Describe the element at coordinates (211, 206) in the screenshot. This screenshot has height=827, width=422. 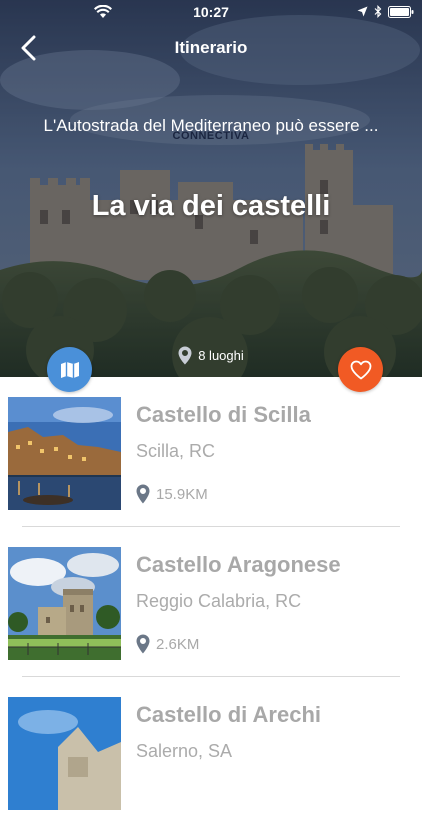
I see `itinerary-title: La via dei castelli` at that location.